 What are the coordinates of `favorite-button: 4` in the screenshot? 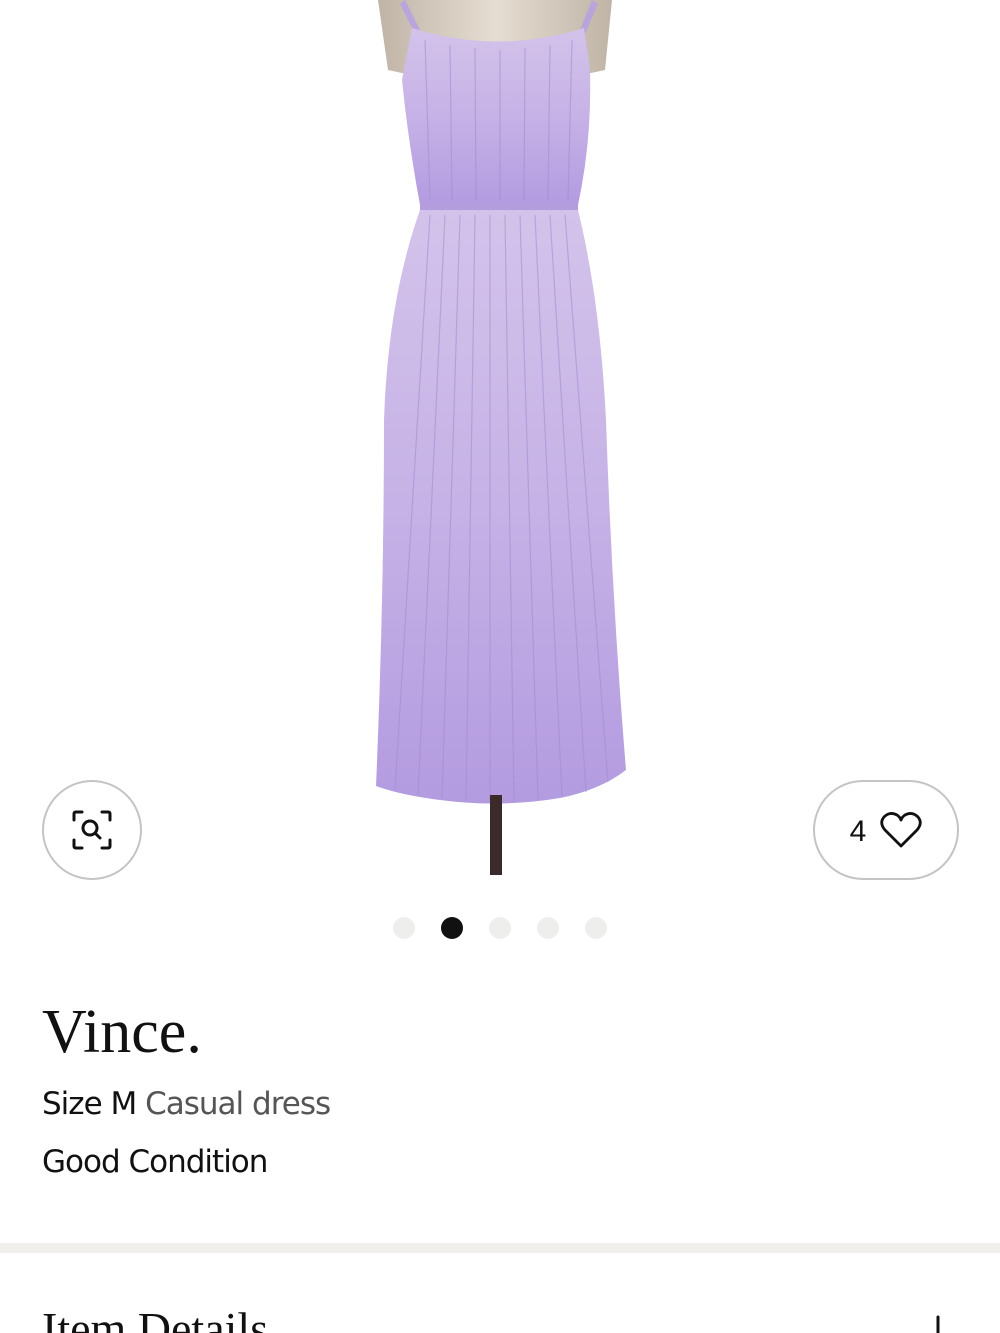 It's located at (886, 830).